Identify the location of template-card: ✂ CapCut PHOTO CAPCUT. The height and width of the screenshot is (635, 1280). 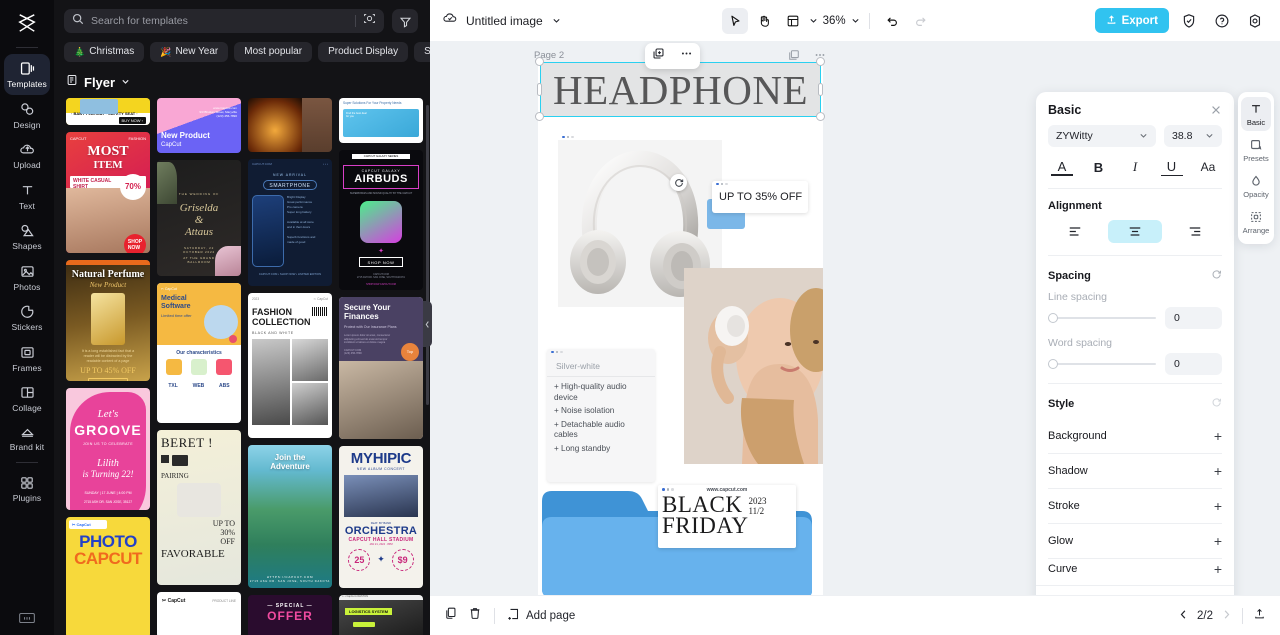
(108, 575).